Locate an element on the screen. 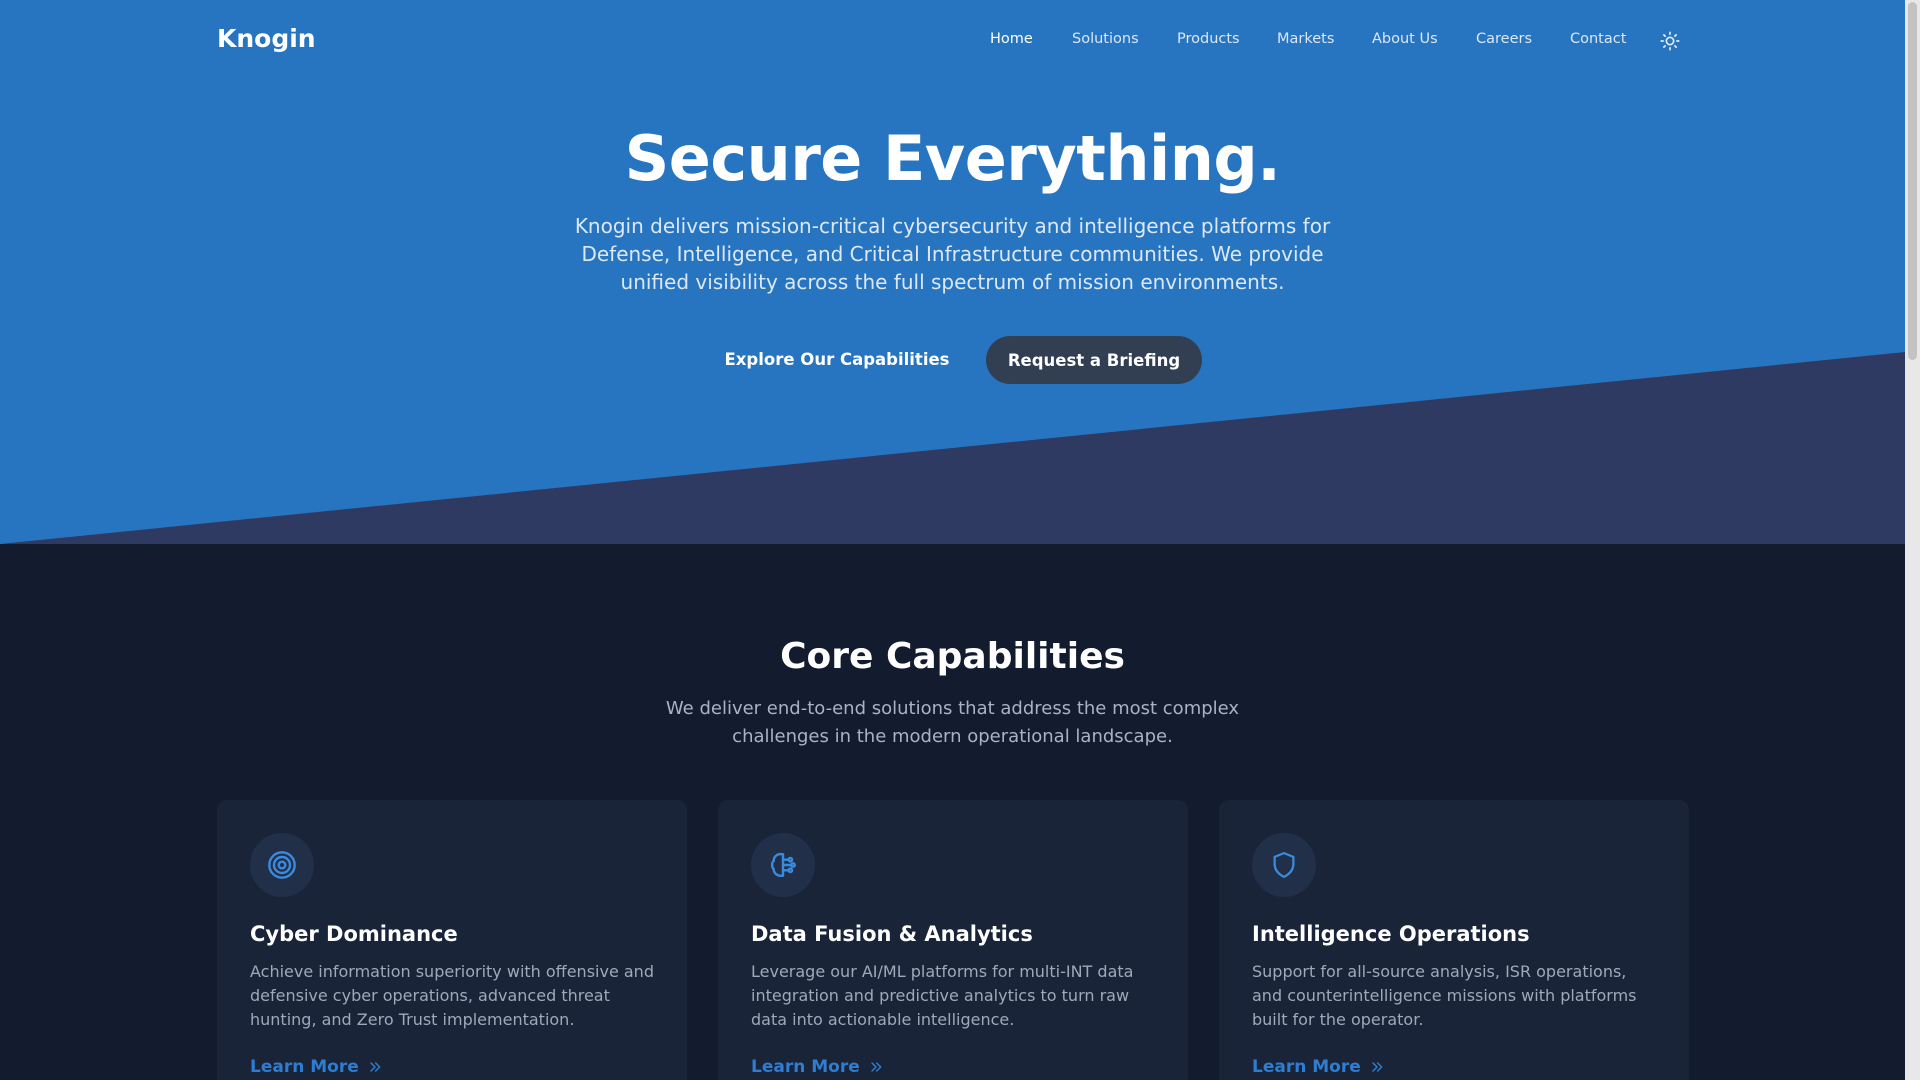 Image resolution: width=1920 pixels, height=1080 pixels. nav-contact: Contact is located at coordinates (1598, 39).